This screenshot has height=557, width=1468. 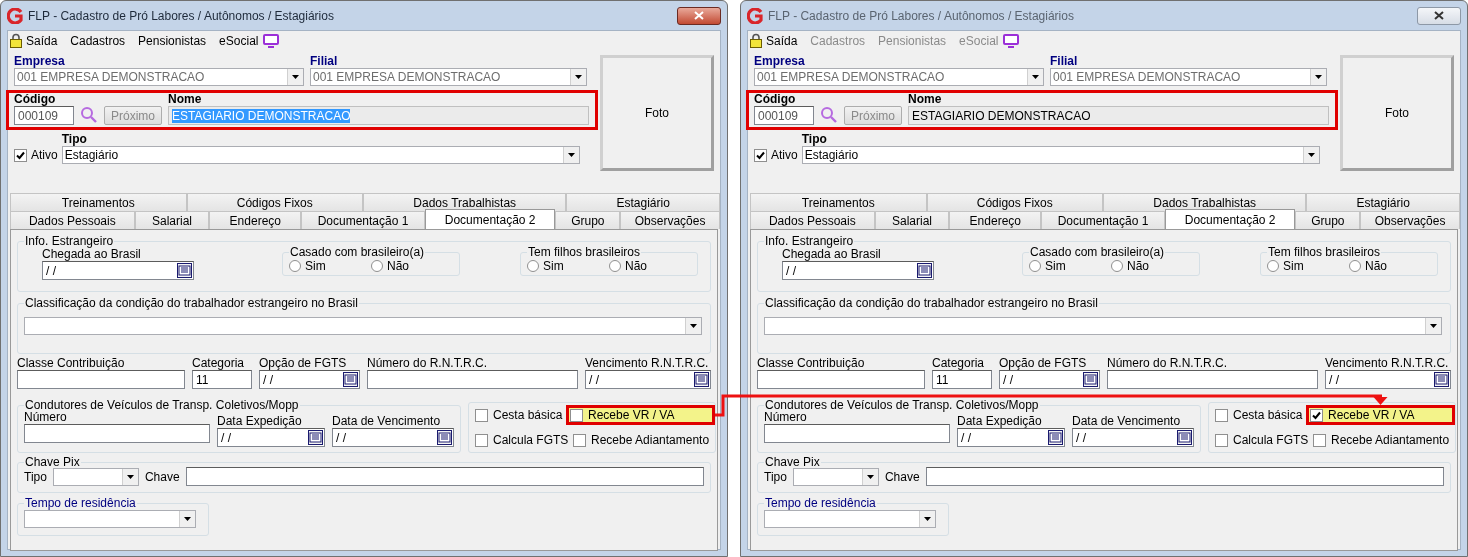 I want to click on menu-item: Cadastros, so click(x=98, y=40).